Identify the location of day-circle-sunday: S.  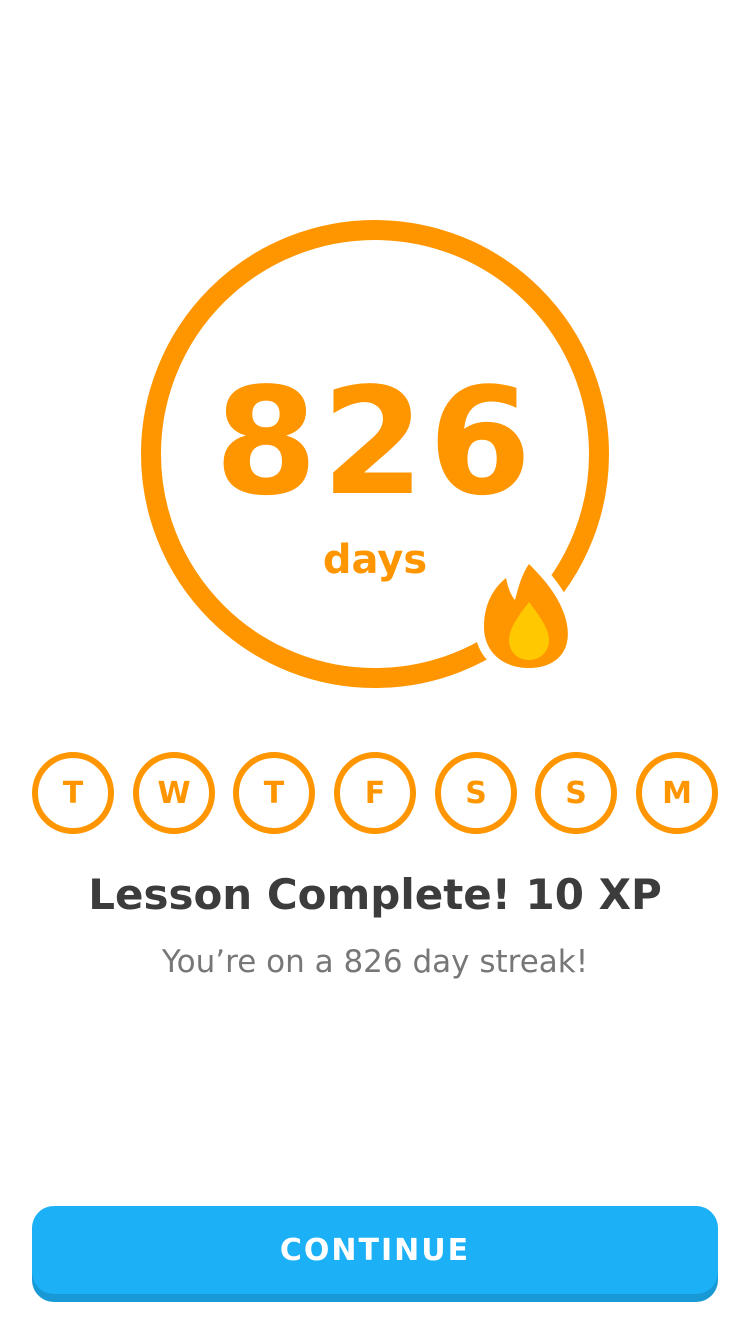
(576, 793).